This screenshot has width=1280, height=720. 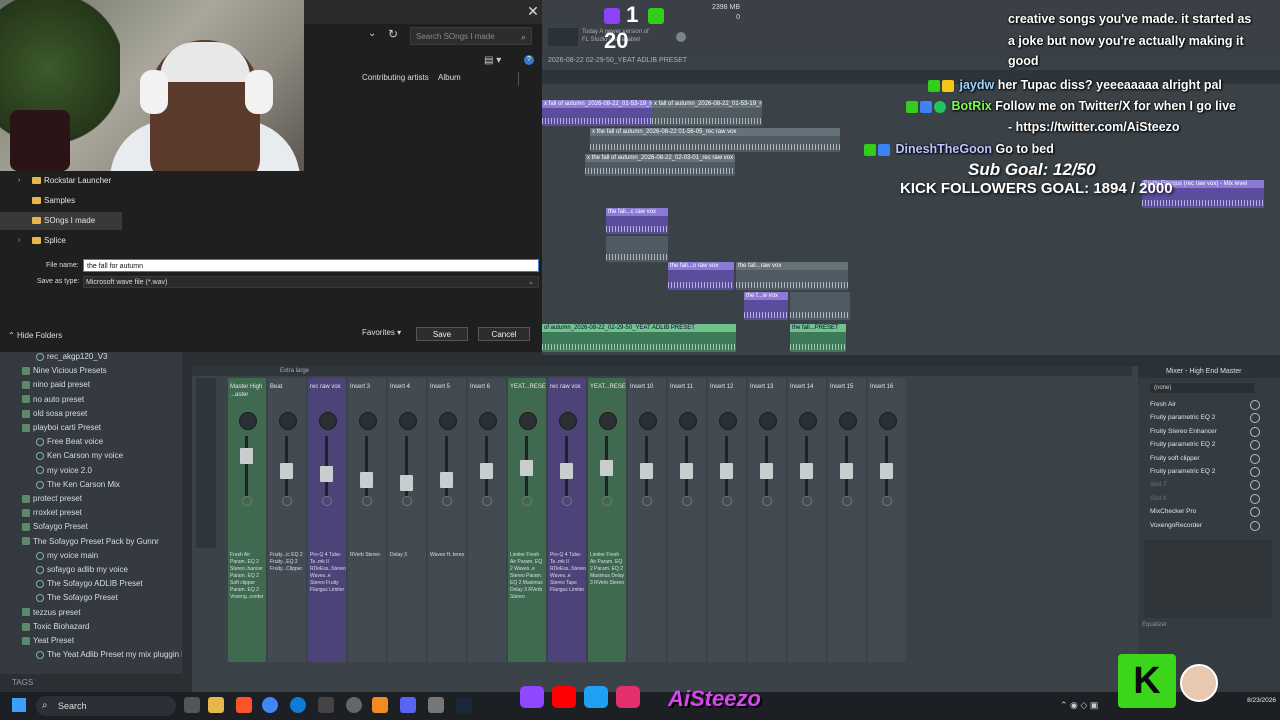 What do you see at coordinates (442, 334) in the screenshot?
I see `save-button: Save` at bounding box center [442, 334].